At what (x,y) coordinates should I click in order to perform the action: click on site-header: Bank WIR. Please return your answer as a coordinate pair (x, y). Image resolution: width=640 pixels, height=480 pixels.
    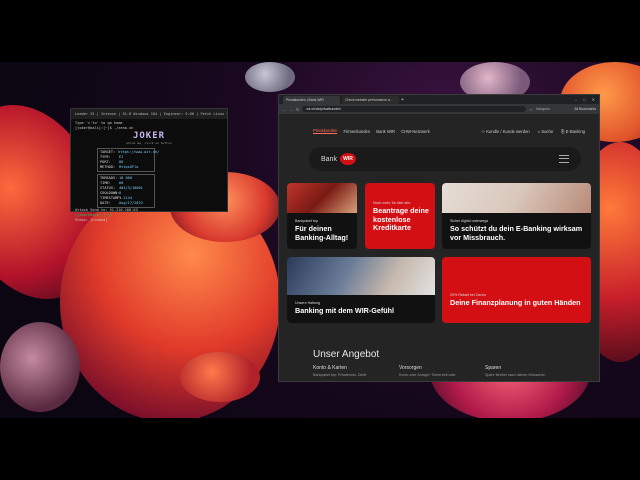
    Looking at the image, I should click on (445, 159).